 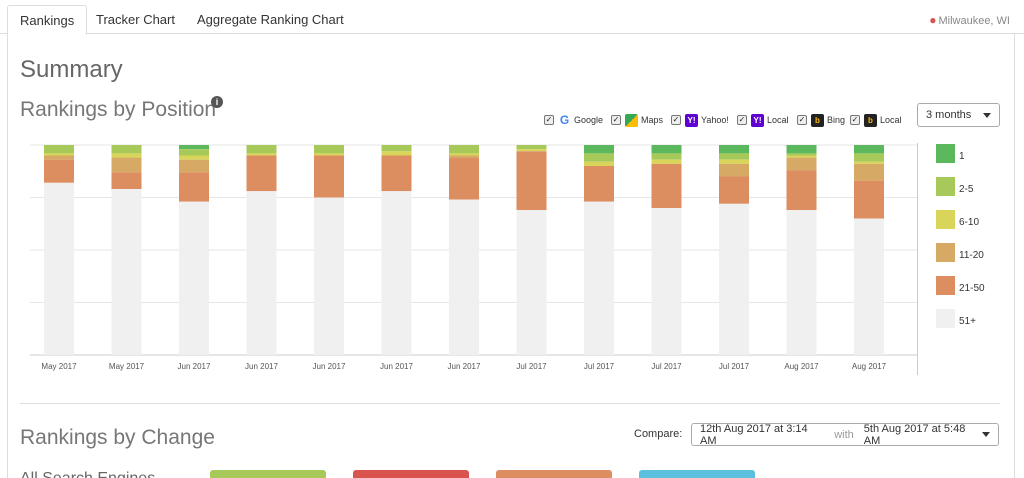 What do you see at coordinates (59, 366) in the screenshot?
I see `x-tick-label: May 2017` at bounding box center [59, 366].